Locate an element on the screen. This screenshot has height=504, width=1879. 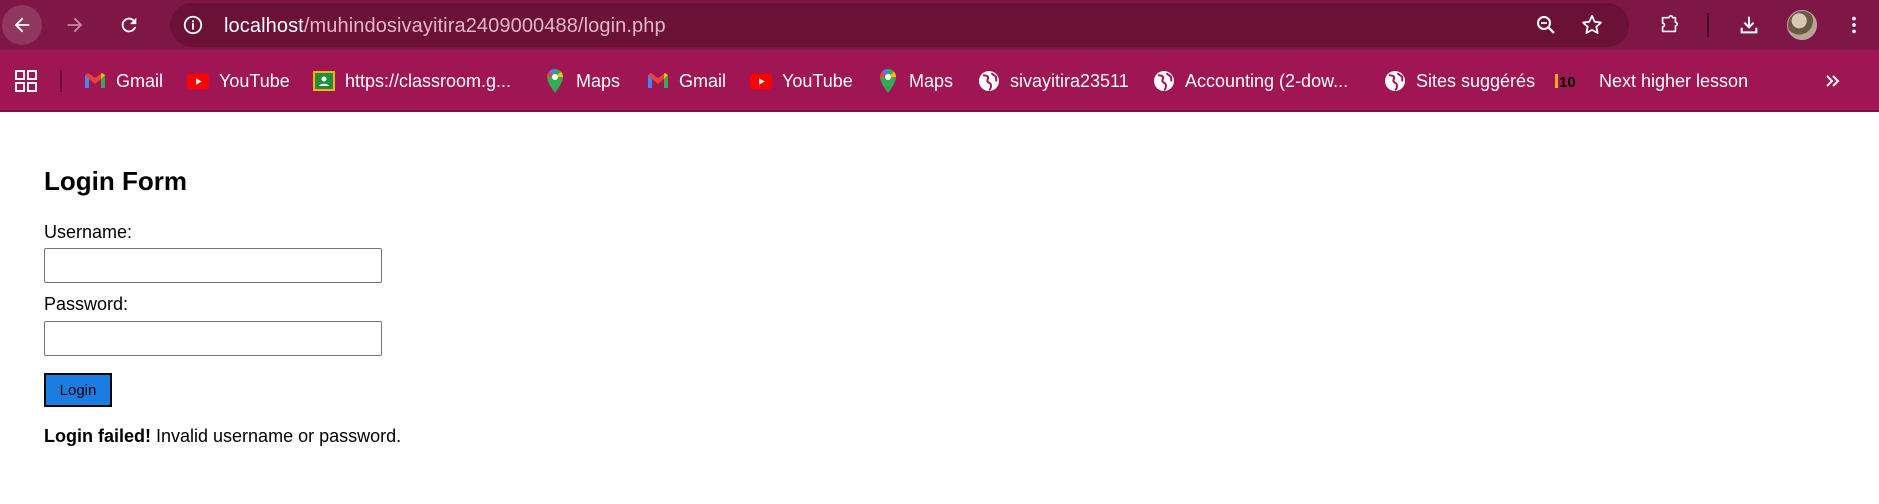
t10-icon: 10 is located at coordinates (1568, 81).